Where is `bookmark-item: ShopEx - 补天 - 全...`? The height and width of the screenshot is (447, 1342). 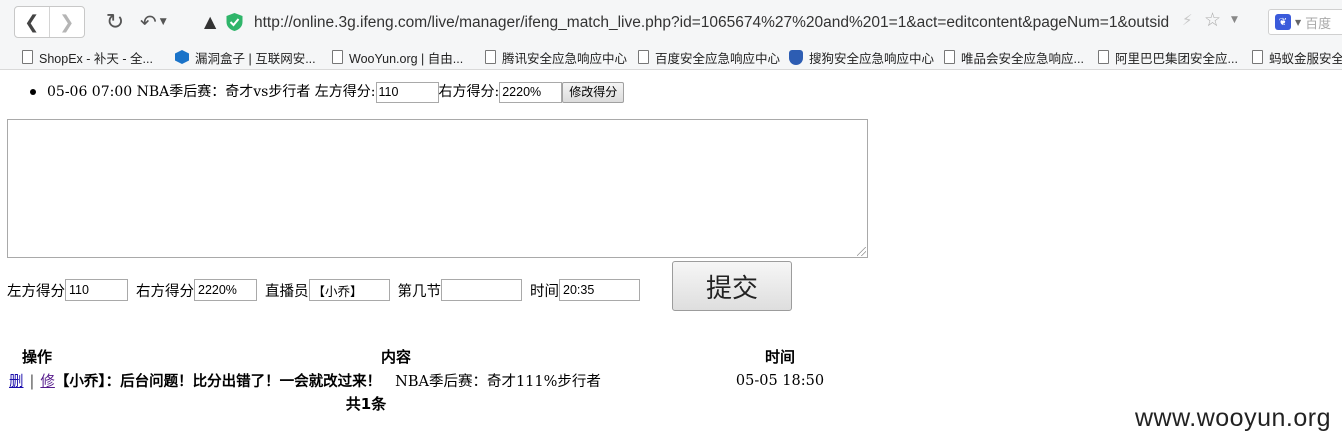 bookmark-item: ShopEx - 补天 - 全... is located at coordinates (87, 57).